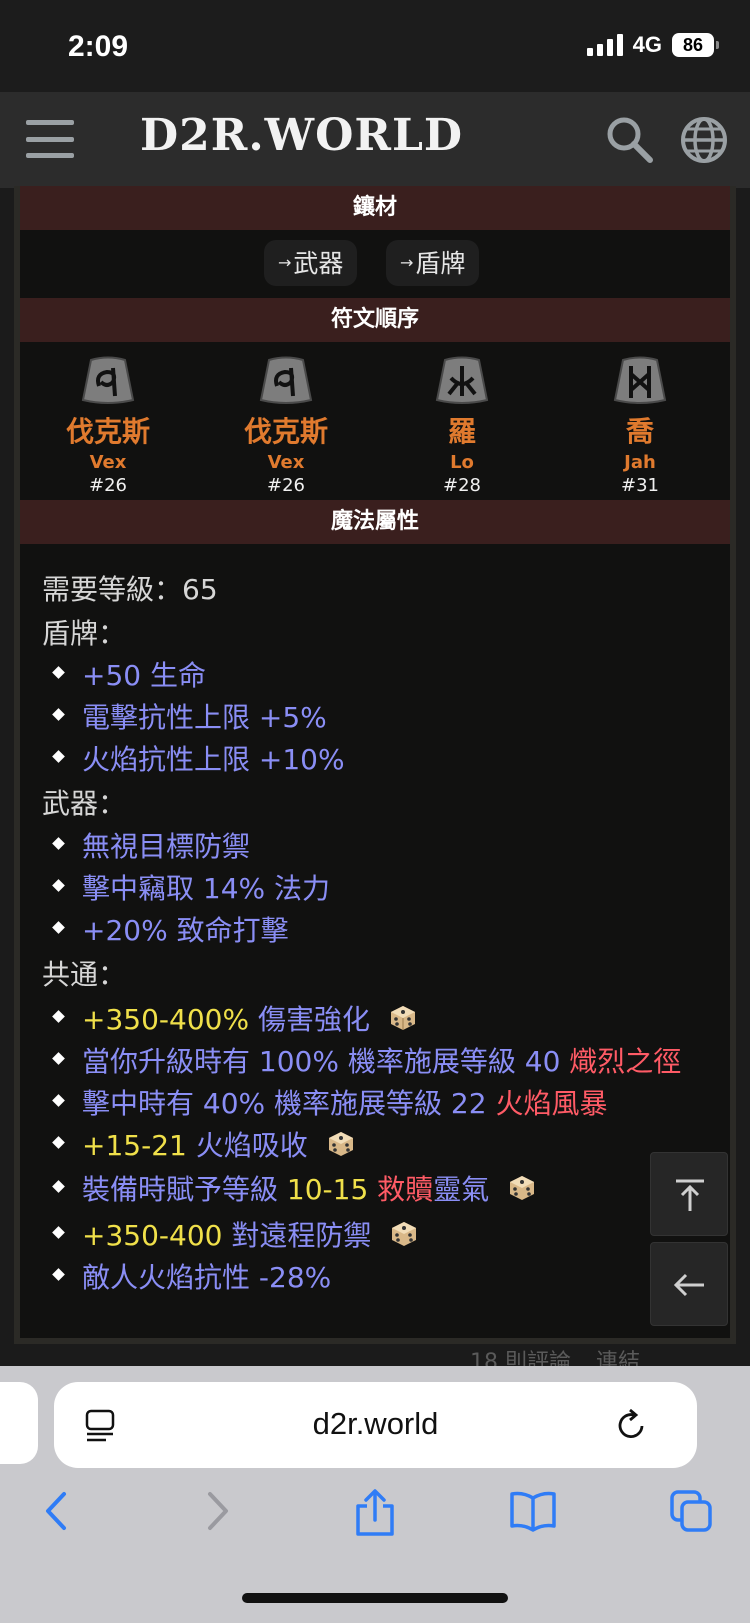 This screenshot has width=750, height=1623. Describe the element at coordinates (213, 758) in the screenshot. I see `property-item: 火焰抗性上限 +10%` at that location.